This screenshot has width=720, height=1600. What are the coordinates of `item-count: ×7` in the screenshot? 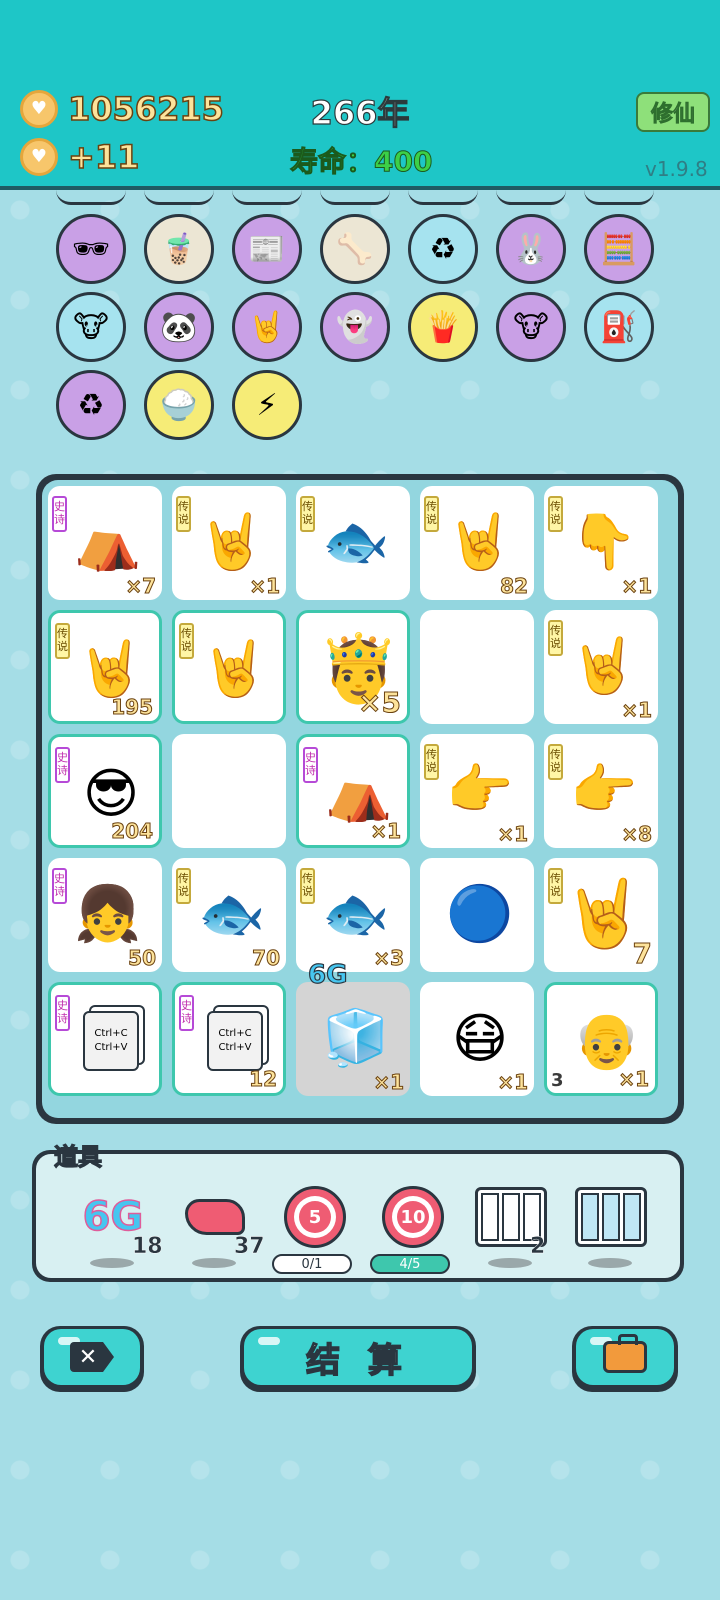 It's located at (141, 586).